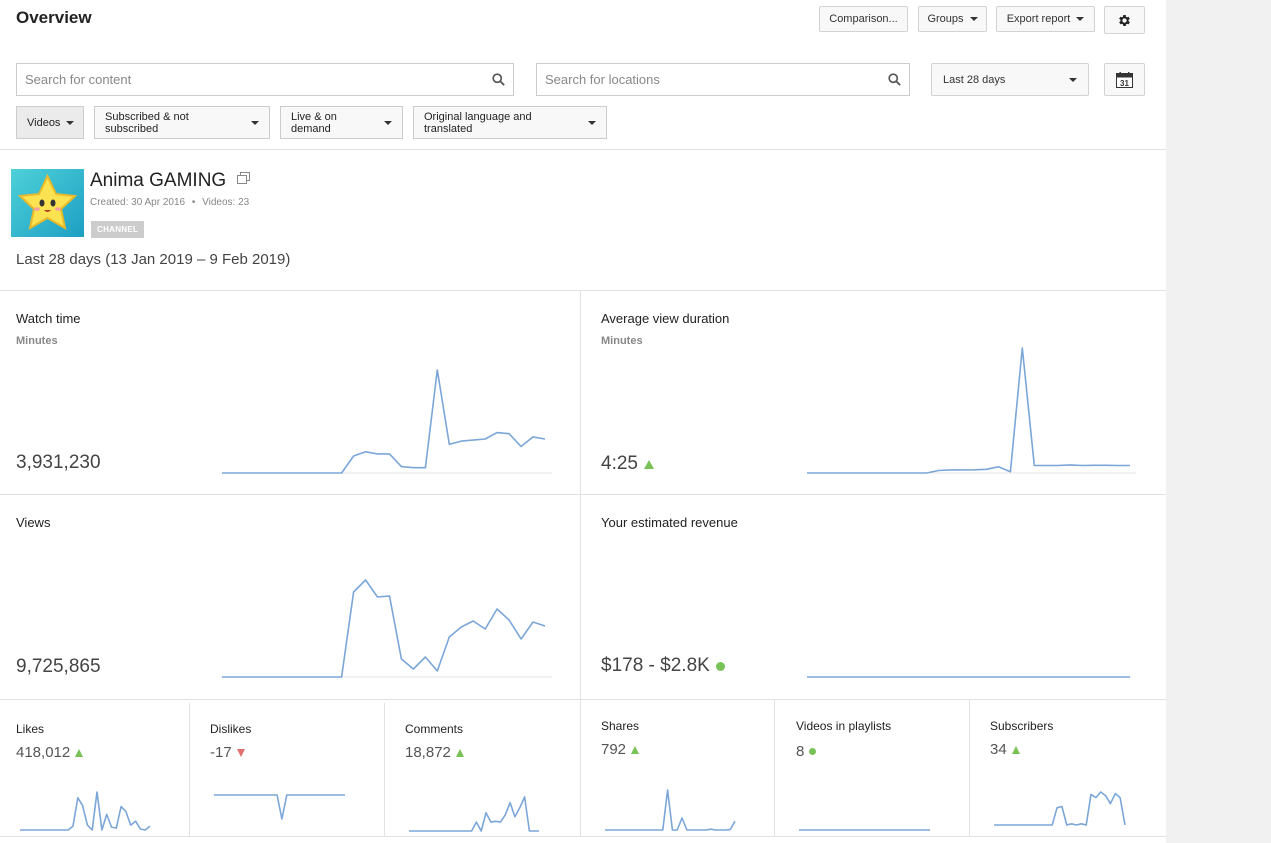 The width and height of the screenshot is (1271, 843). What do you see at coordinates (387, 421) in the screenshot?
I see `watch-time-chart` at bounding box center [387, 421].